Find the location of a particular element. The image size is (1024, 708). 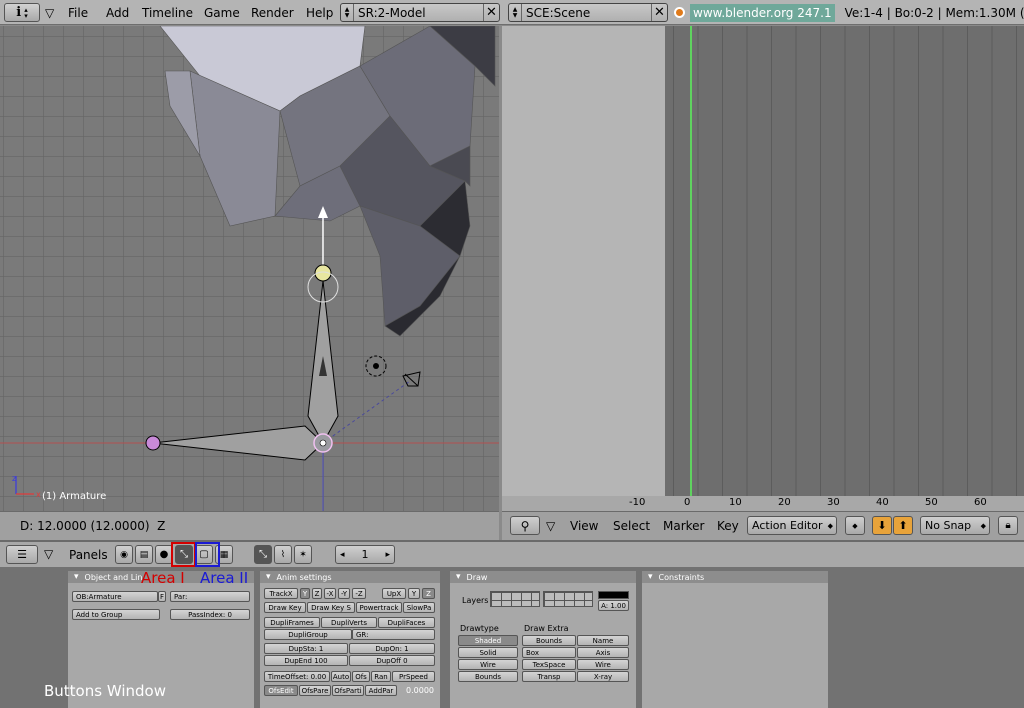

menu-file: File is located at coordinates (78, 12).